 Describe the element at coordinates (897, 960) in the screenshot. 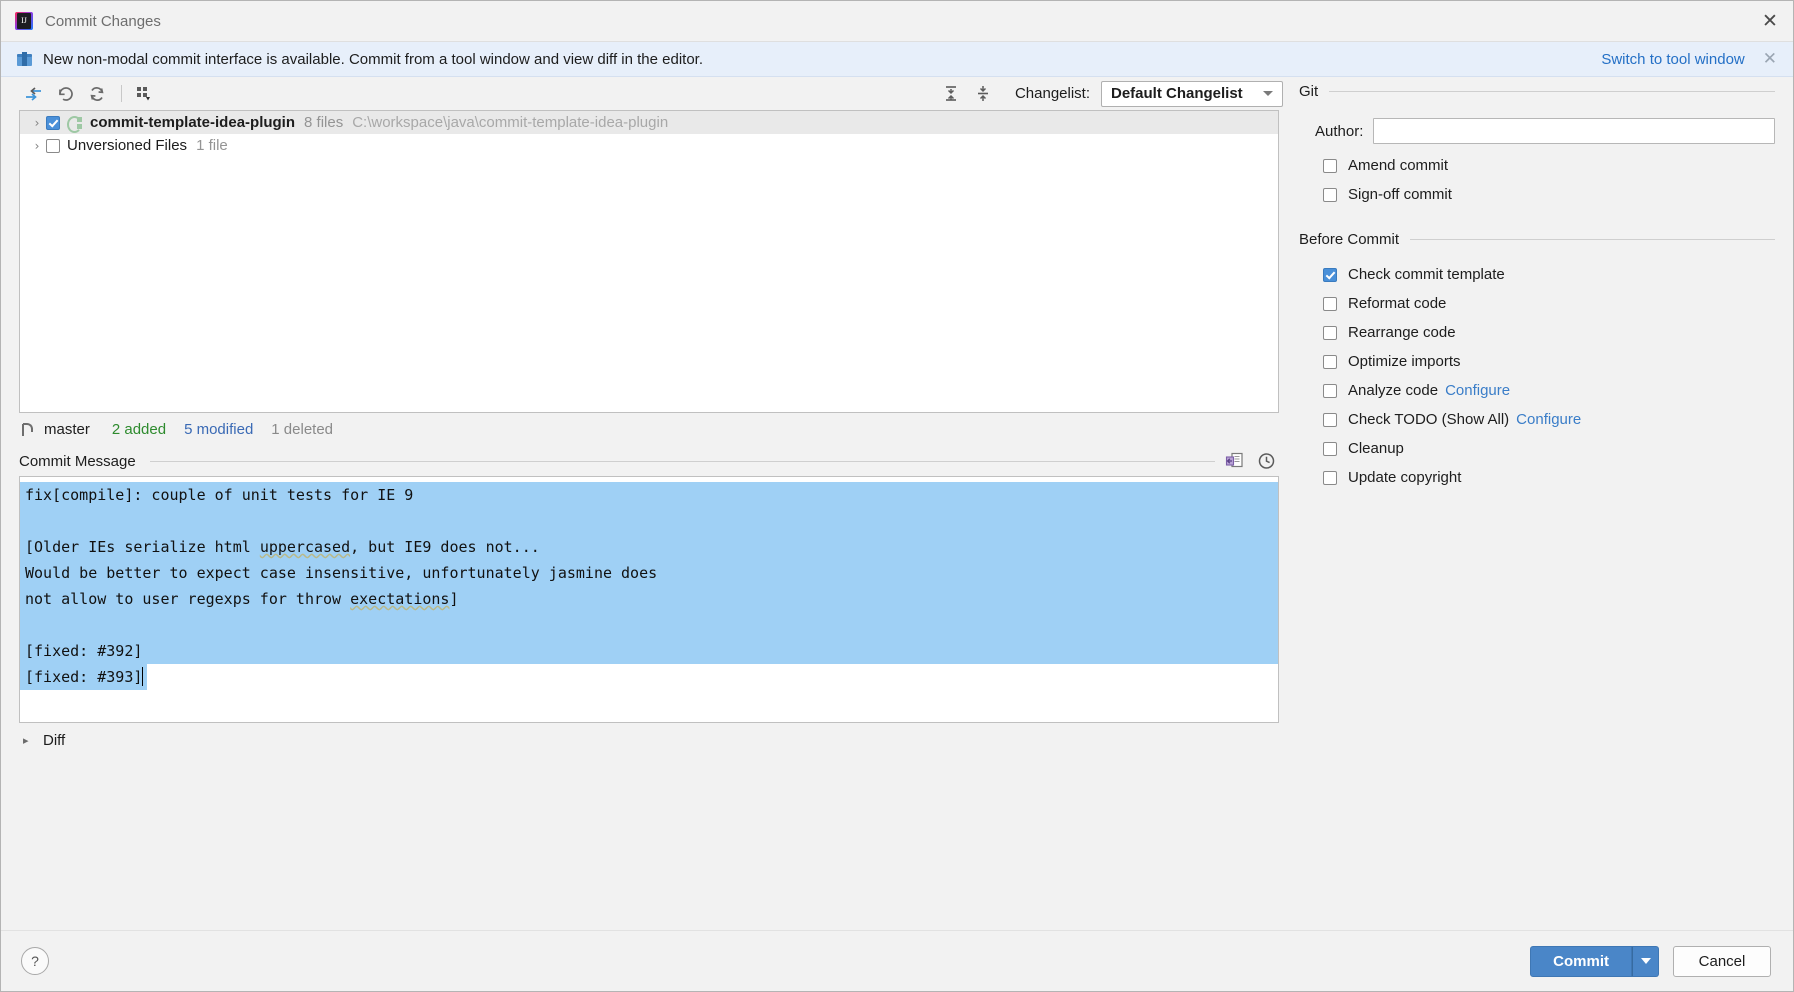

I see `dialog-footer: ? Commit Cancel` at that location.